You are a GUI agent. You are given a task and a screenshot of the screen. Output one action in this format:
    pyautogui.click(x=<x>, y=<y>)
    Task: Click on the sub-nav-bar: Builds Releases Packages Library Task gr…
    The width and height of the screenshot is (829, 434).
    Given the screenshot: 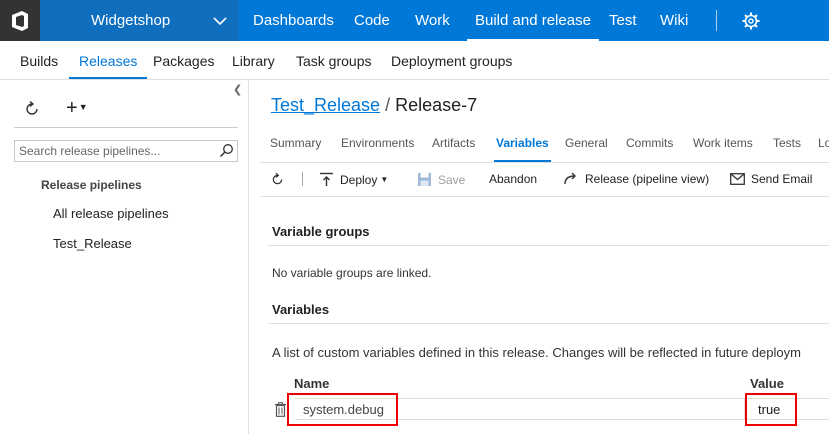 What is the action you would take?
    pyautogui.click(x=414, y=60)
    